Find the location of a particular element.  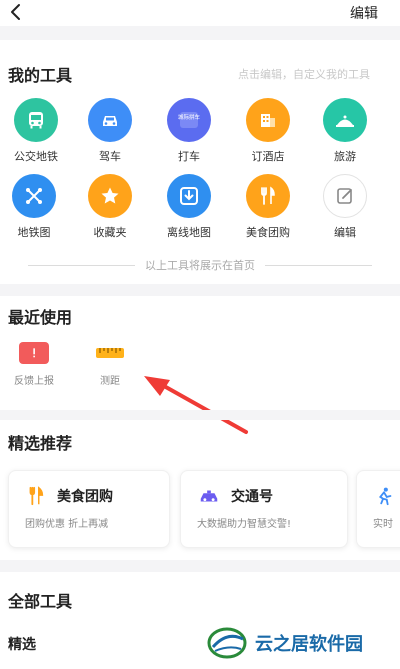

taxi-icon: 城际拼车 is located at coordinates (189, 120).